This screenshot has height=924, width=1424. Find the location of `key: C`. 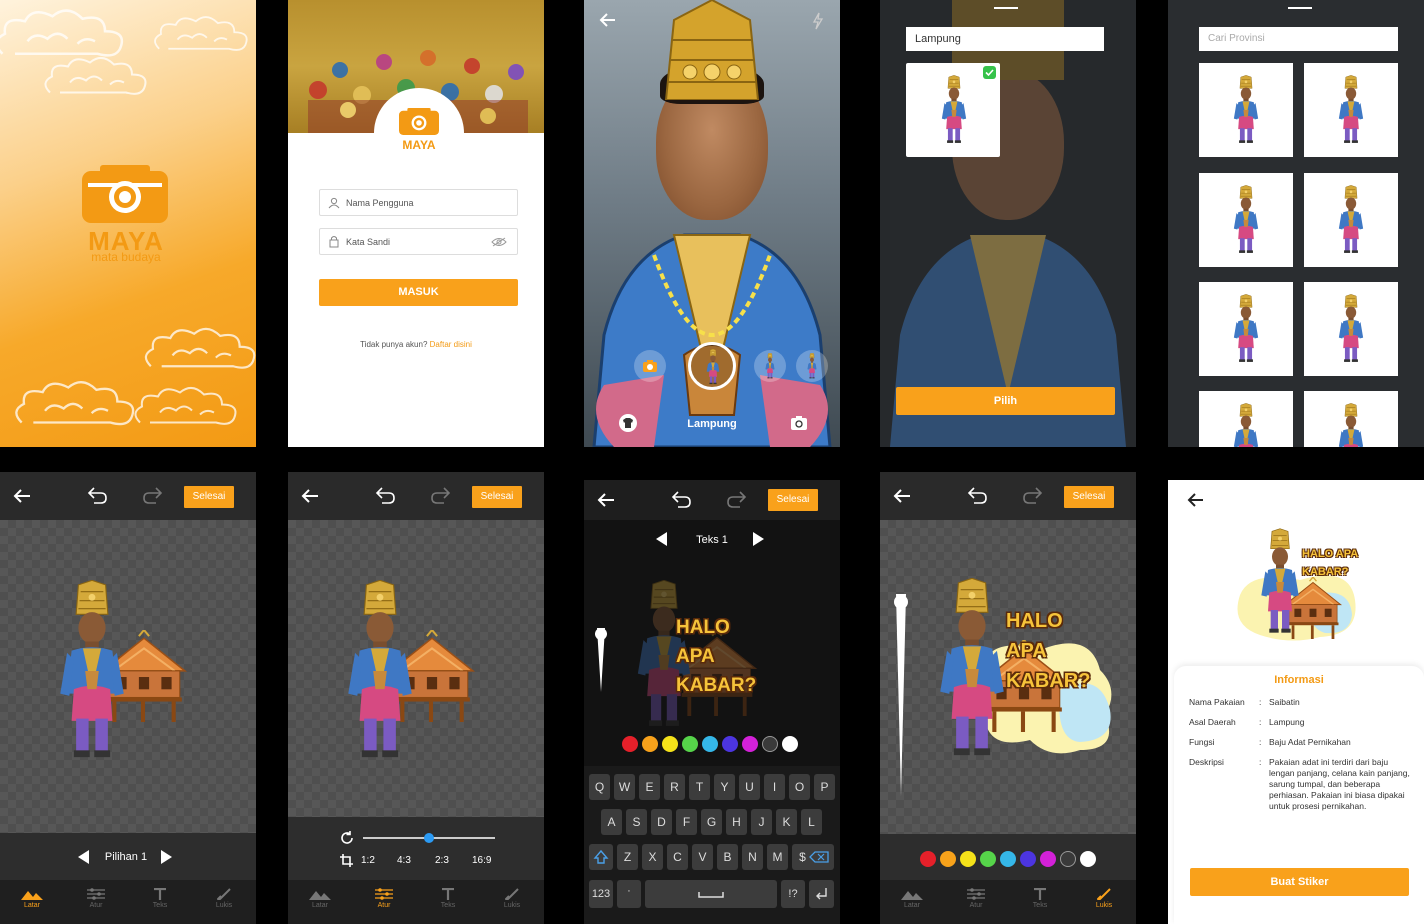

key: C is located at coordinates (677, 857).